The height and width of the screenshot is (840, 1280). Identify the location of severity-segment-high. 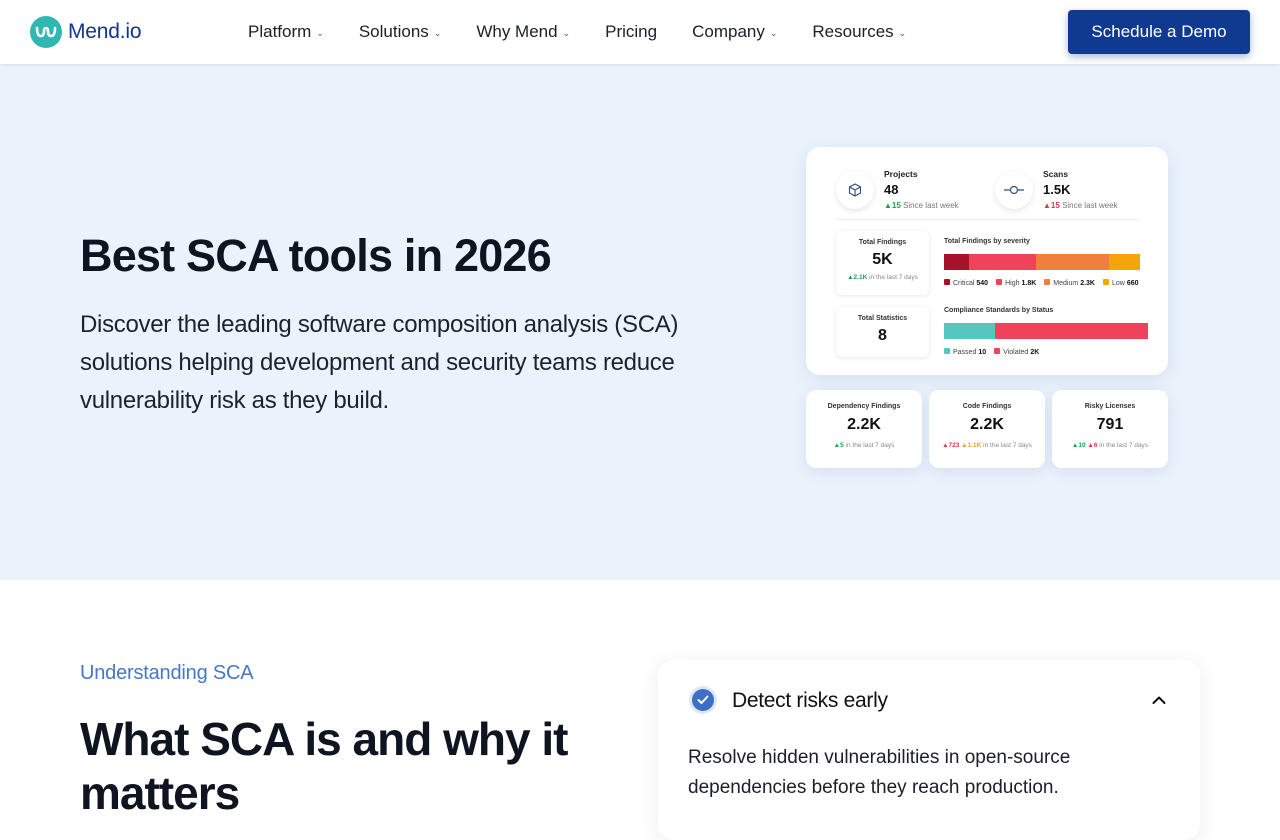
(1003, 262).